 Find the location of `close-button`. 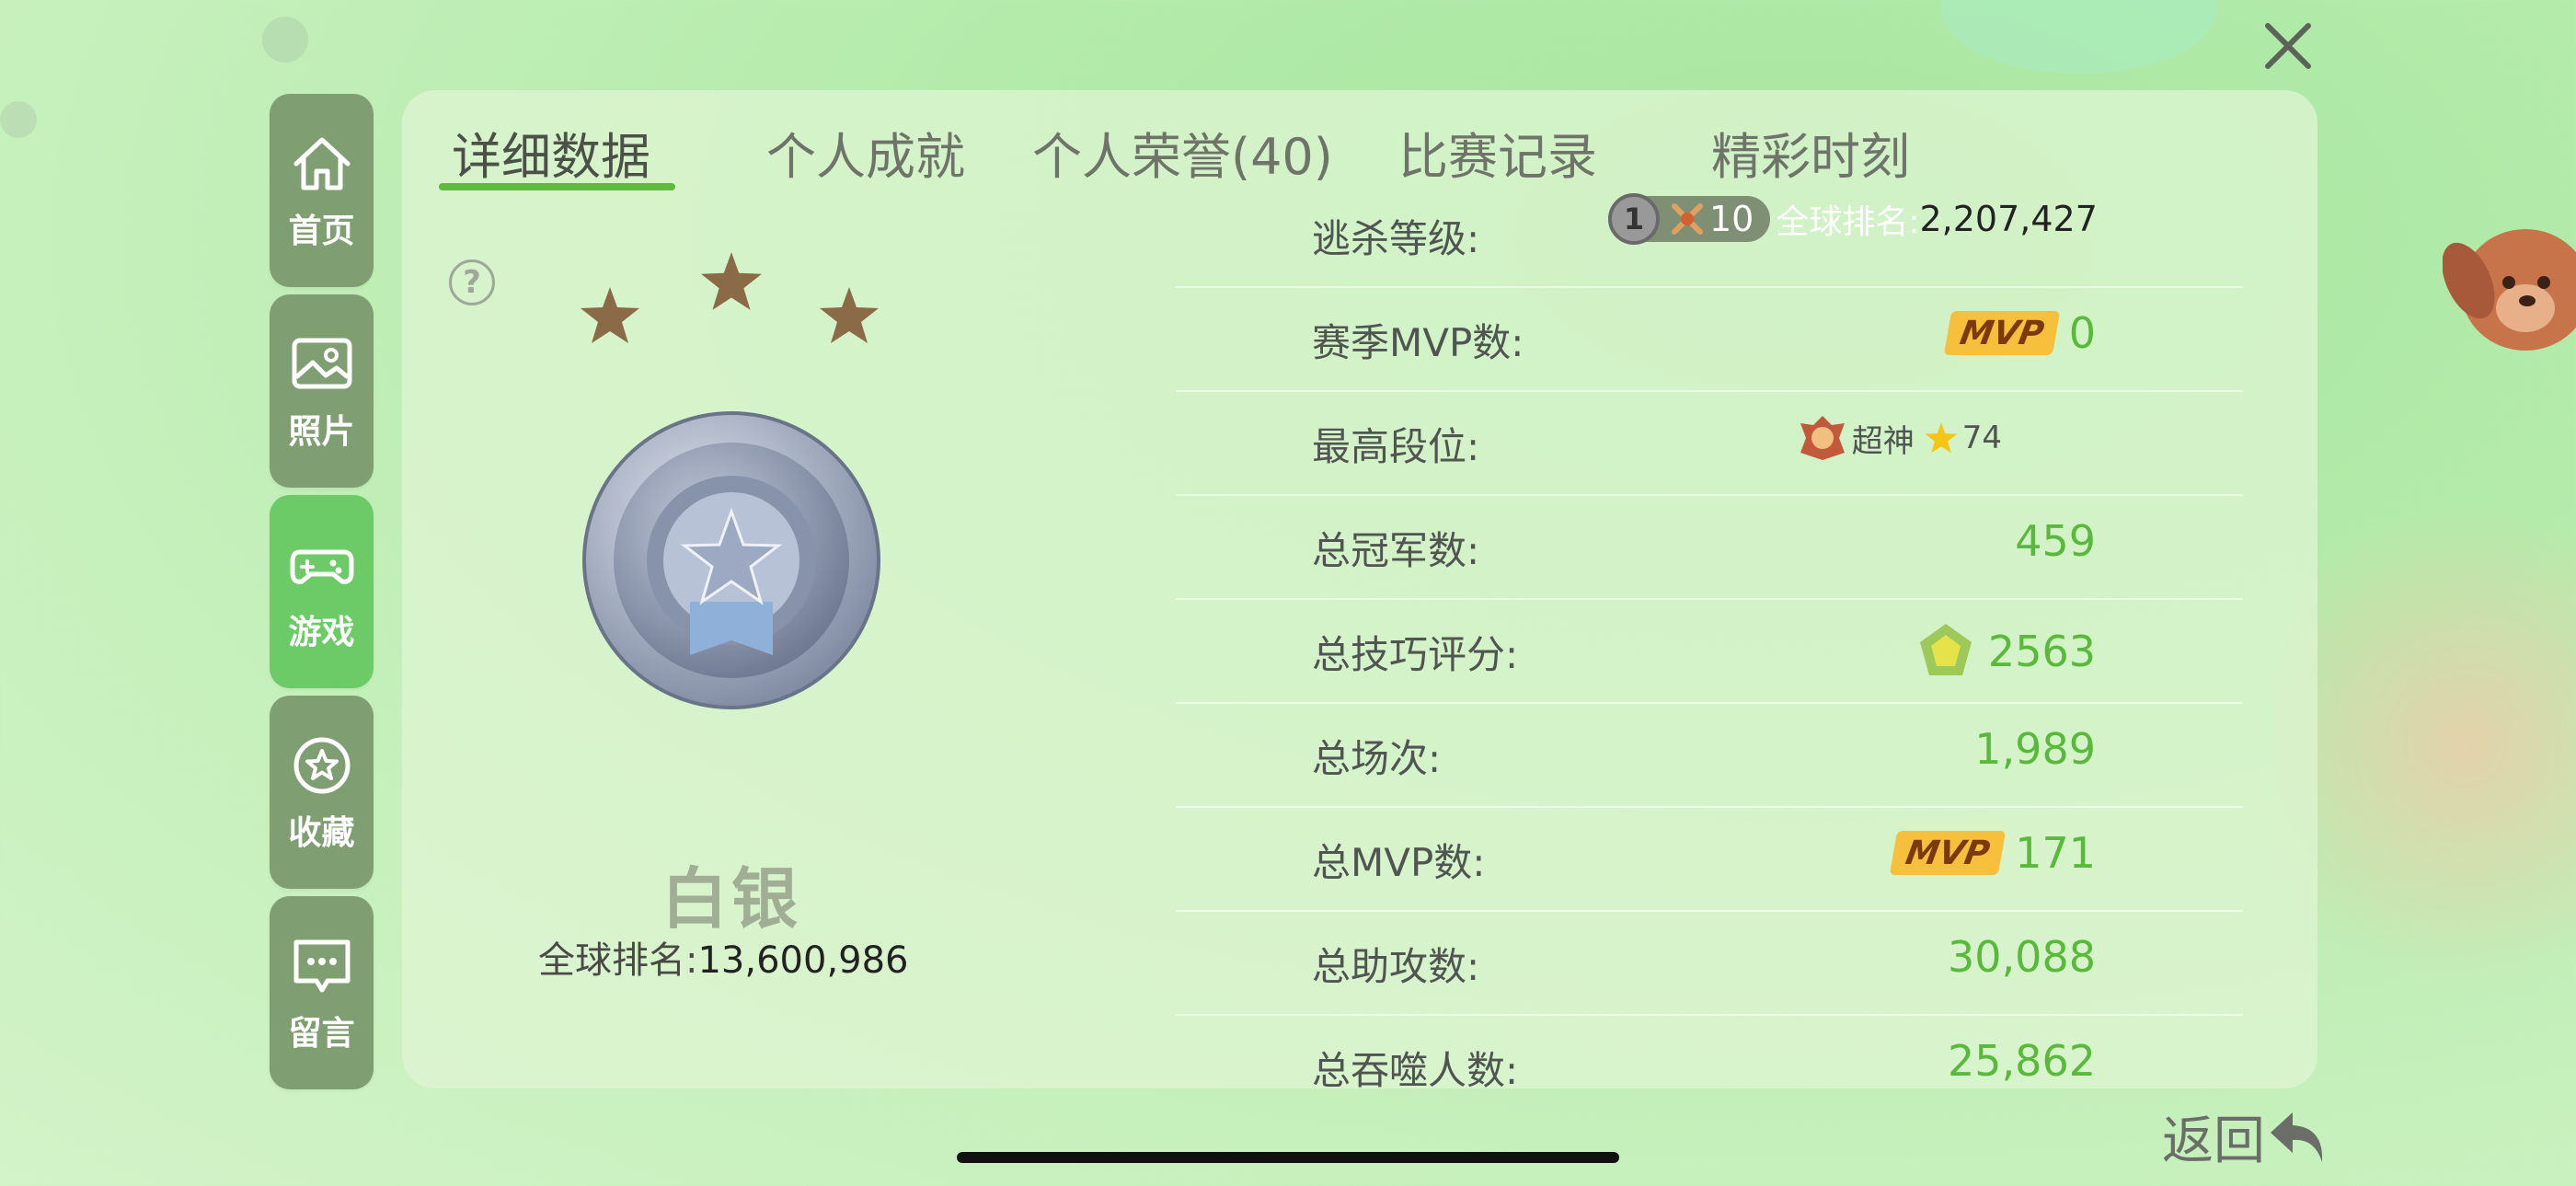

close-button is located at coordinates (2288, 46).